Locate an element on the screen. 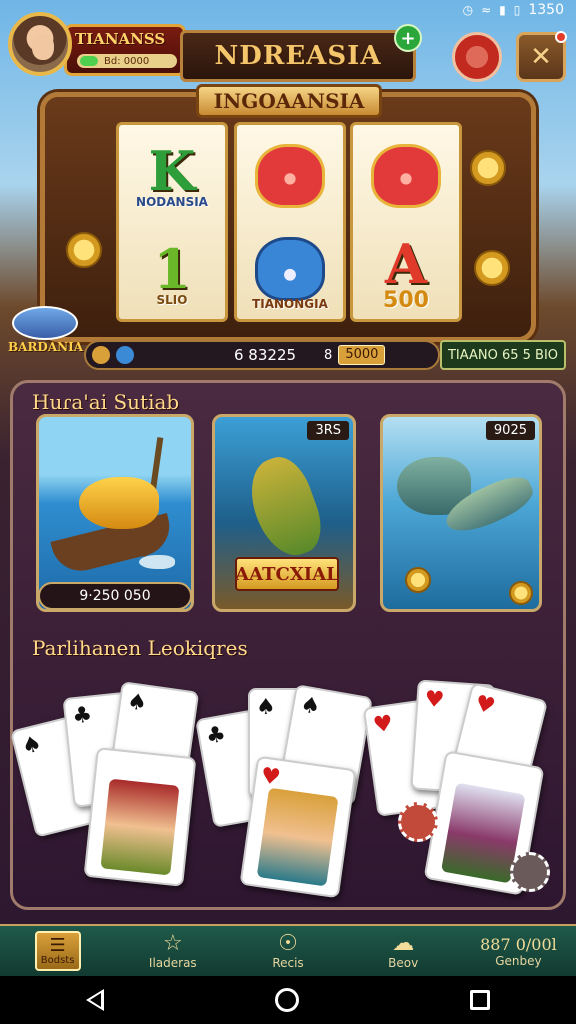 The image size is (576, 1024). bet-amount: 5000 is located at coordinates (362, 355).